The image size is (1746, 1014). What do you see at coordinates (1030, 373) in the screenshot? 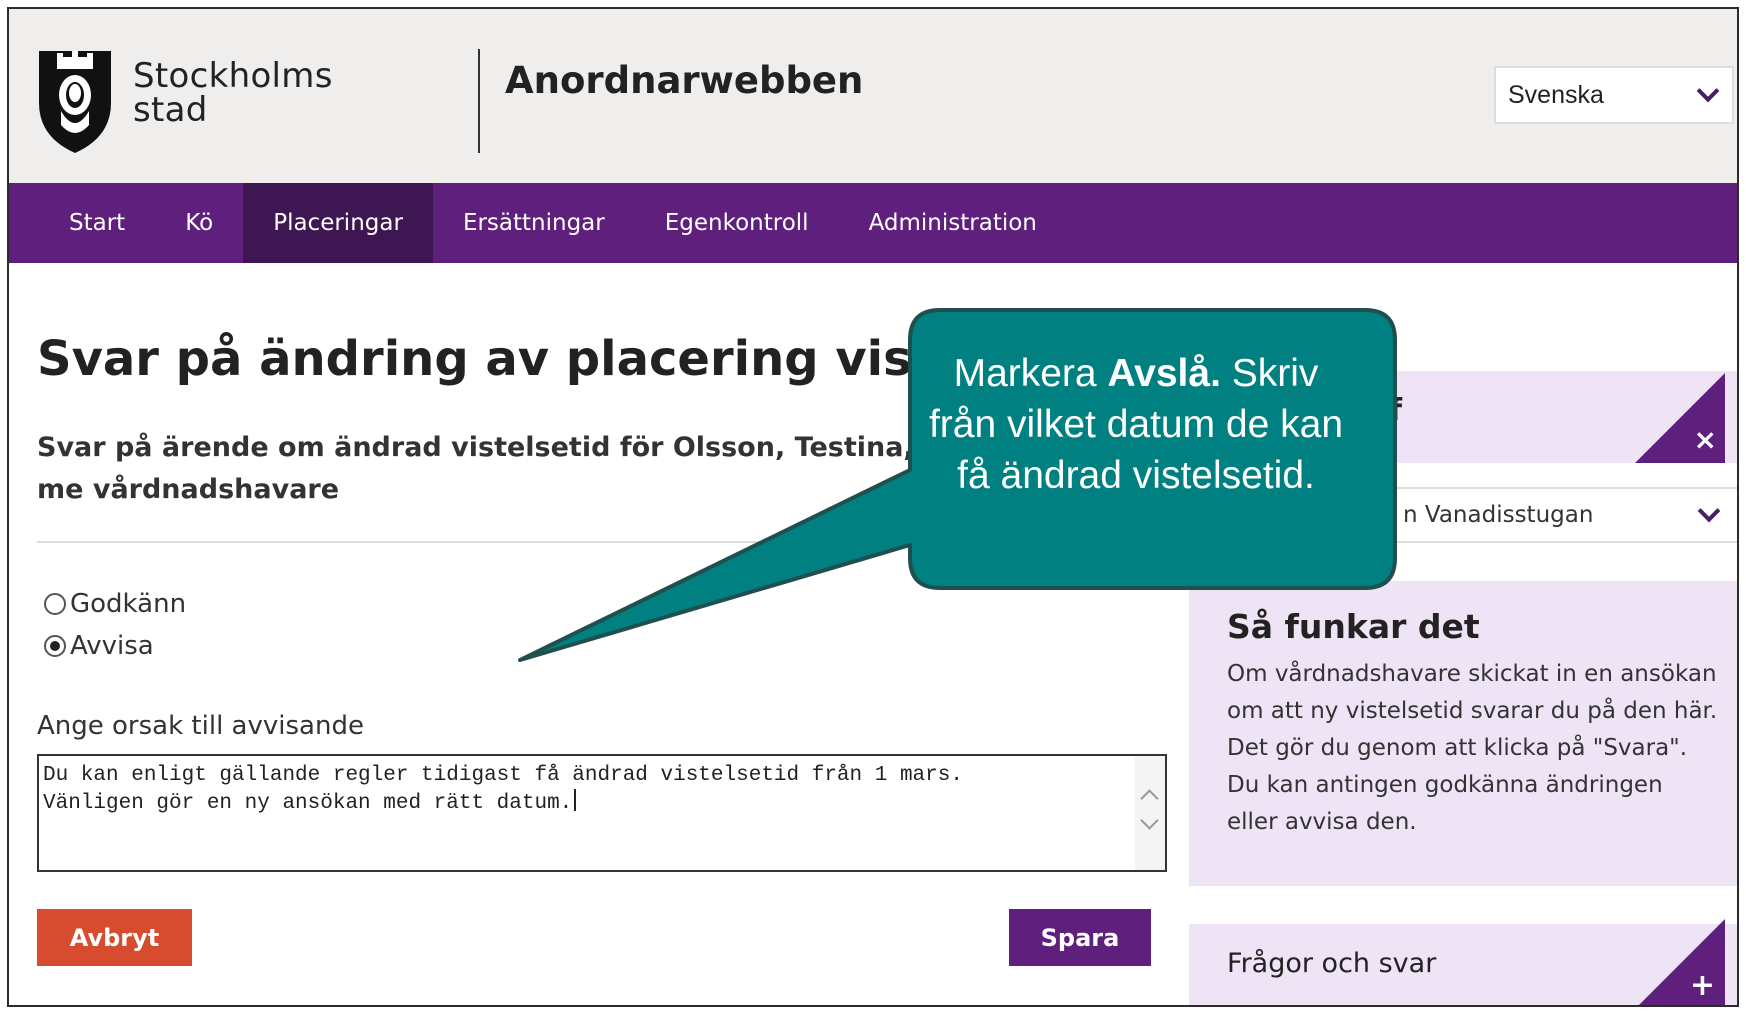
I see `callout-text-part1: Markera` at bounding box center [1030, 373].